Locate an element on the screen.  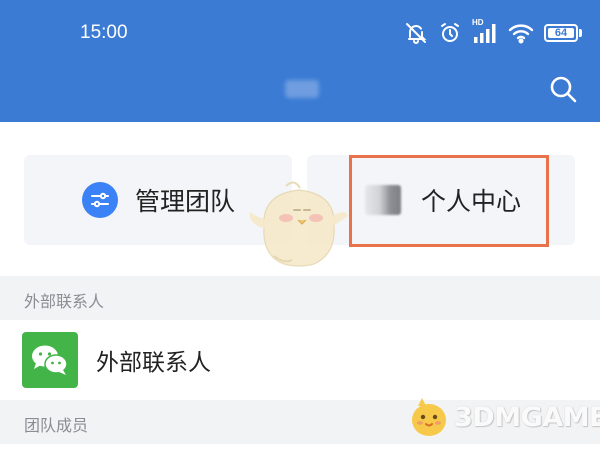
wechat-icon is located at coordinates (50, 360).